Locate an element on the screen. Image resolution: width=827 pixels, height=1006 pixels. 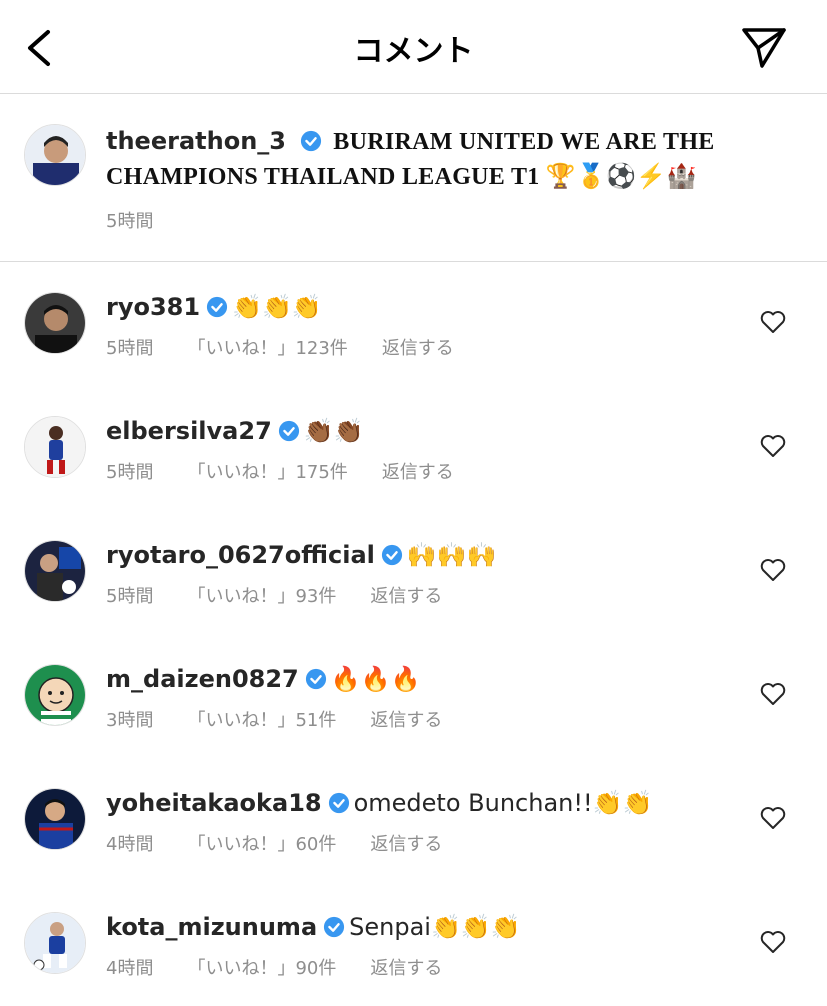
comment-meta: 3時間 「いいね！」51件 返信する is located at coordinates (291, 719).